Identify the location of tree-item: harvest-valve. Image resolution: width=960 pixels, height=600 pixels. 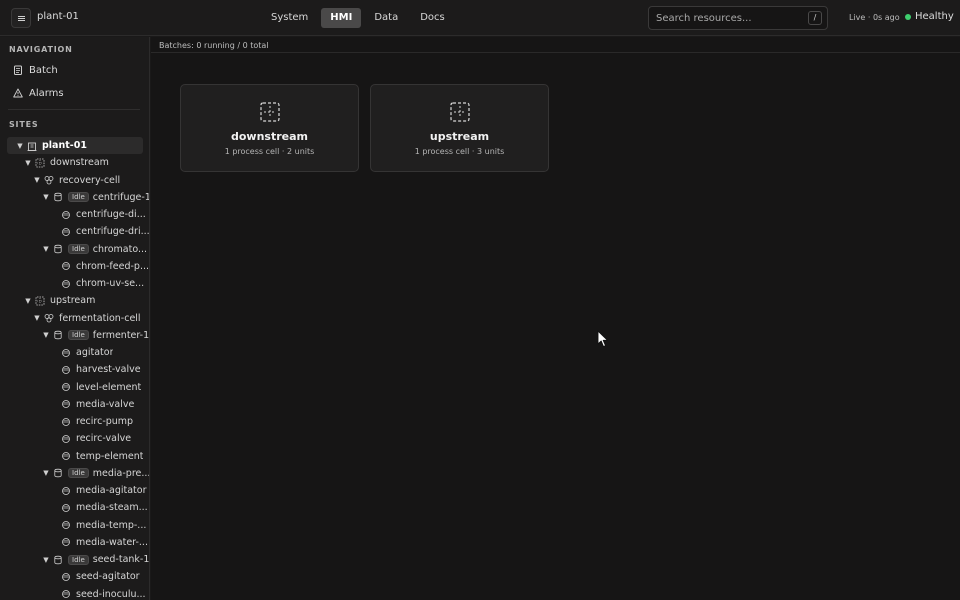
(101, 369).